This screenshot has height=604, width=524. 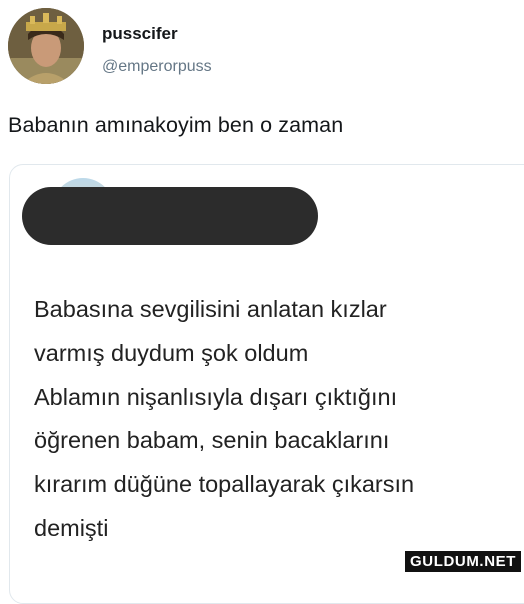 What do you see at coordinates (140, 34) in the screenshot?
I see `author-name: pusscifer` at bounding box center [140, 34].